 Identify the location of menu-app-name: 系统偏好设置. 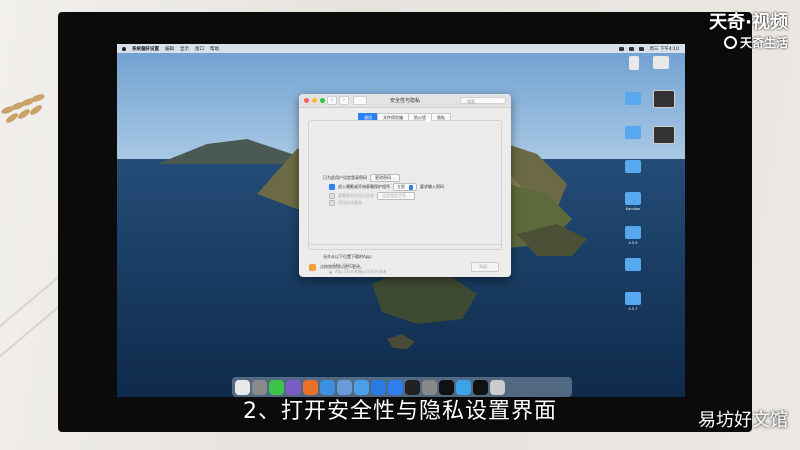
(145, 49).